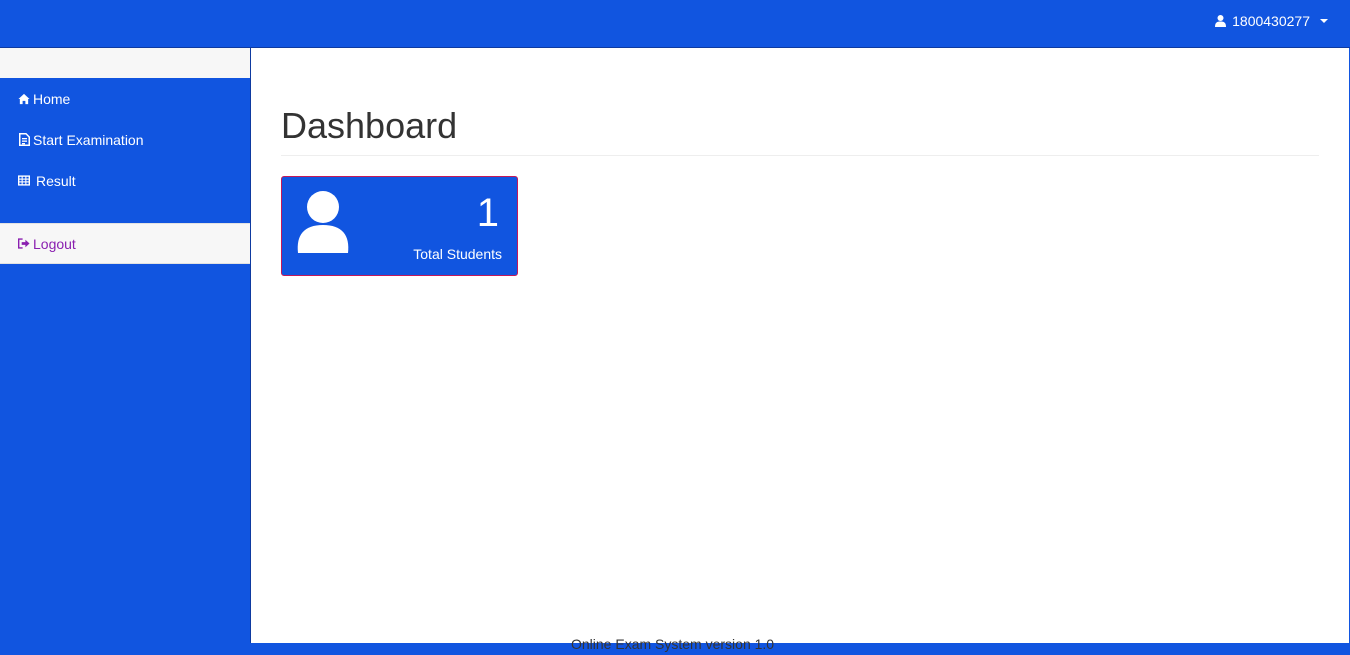  I want to click on footer-version-text: Online Exam System version 1.0, so click(673, 644).